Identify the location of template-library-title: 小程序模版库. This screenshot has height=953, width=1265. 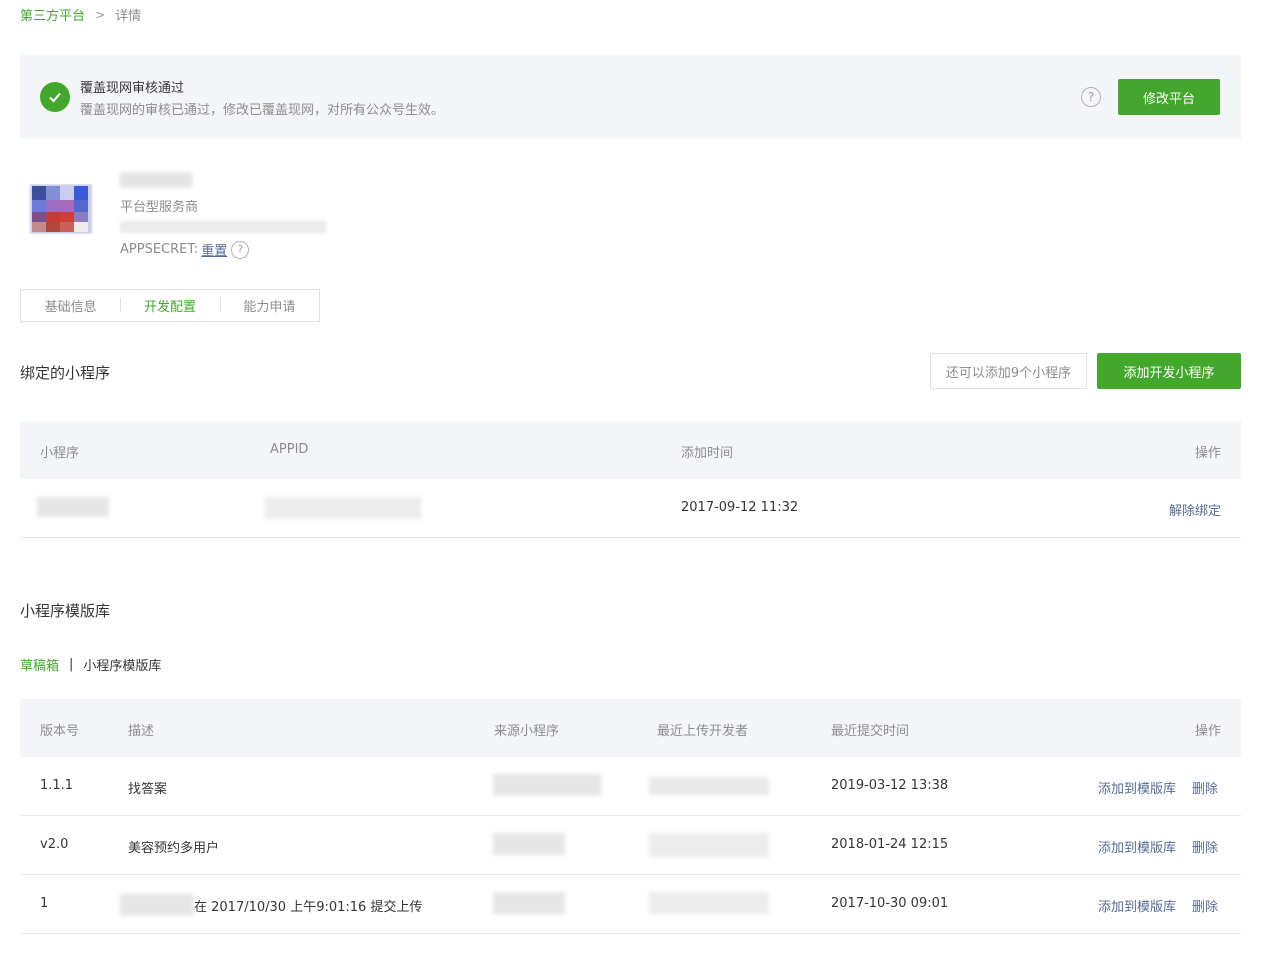
(65, 611).